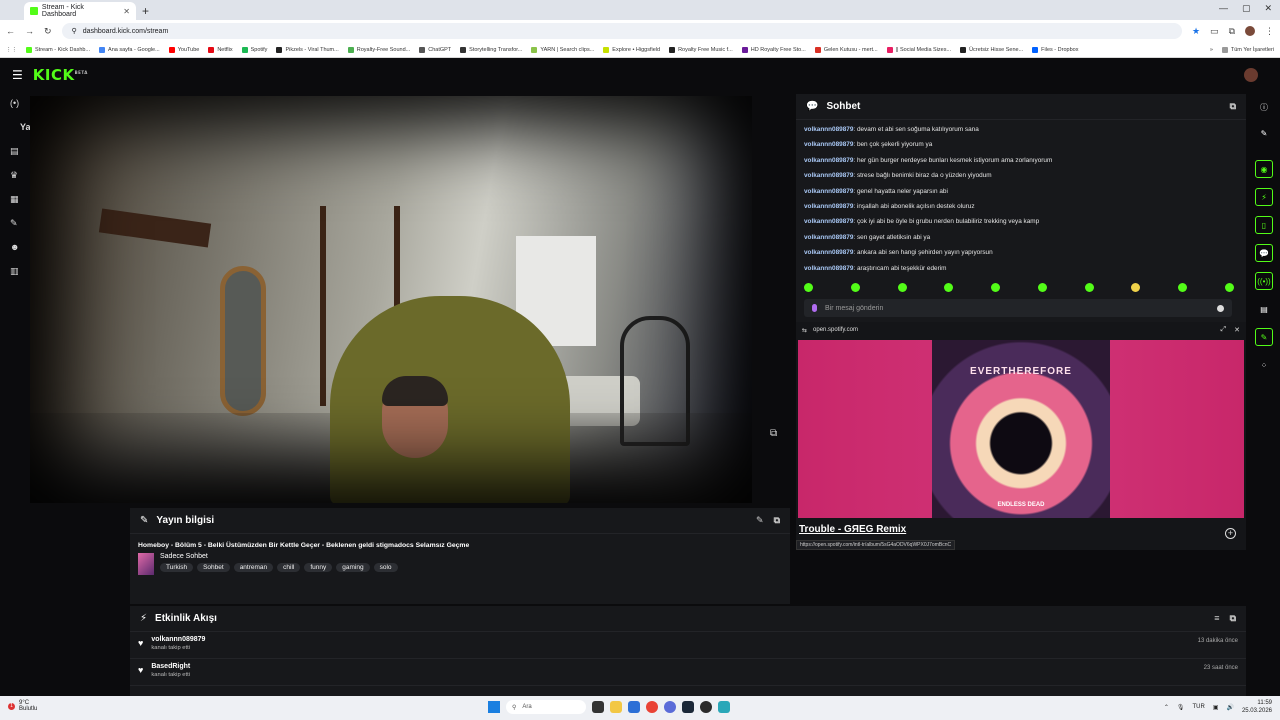 This screenshot has height=720, width=1280. What do you see at coordinates (1251, 75) in the screenshot?
I see `user-avatar` at bounding box center [1251, 75].